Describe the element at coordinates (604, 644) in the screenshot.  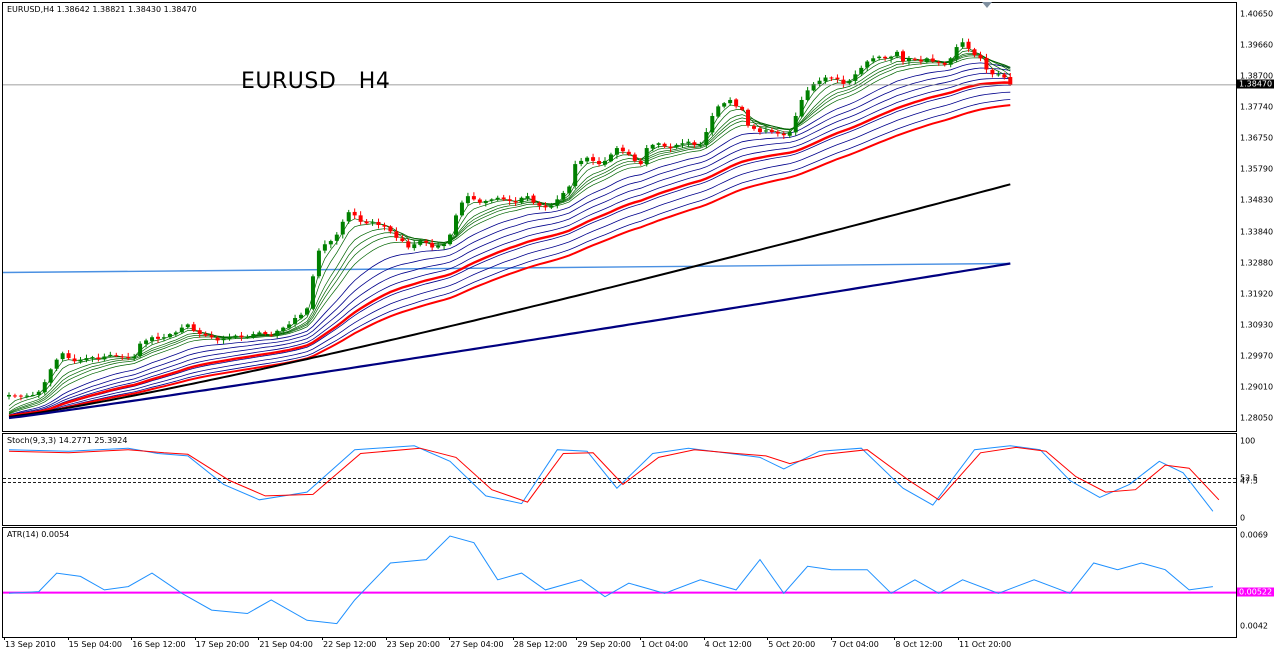
I see `time-tick-label: 29 Sep 20:00` at that location.